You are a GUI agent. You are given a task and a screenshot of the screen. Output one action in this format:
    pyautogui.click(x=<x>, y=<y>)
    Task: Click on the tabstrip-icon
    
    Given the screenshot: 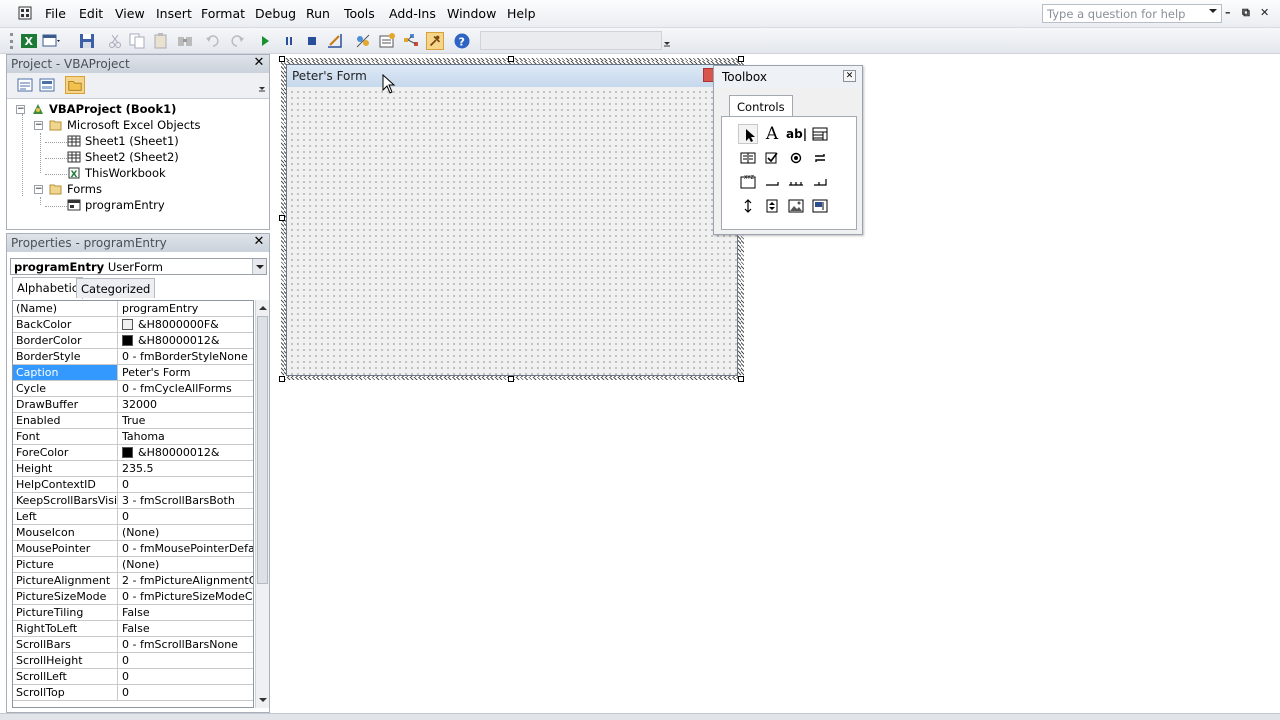 What is the action you would take?
    pyautogui.click(x=796, y=182)
    